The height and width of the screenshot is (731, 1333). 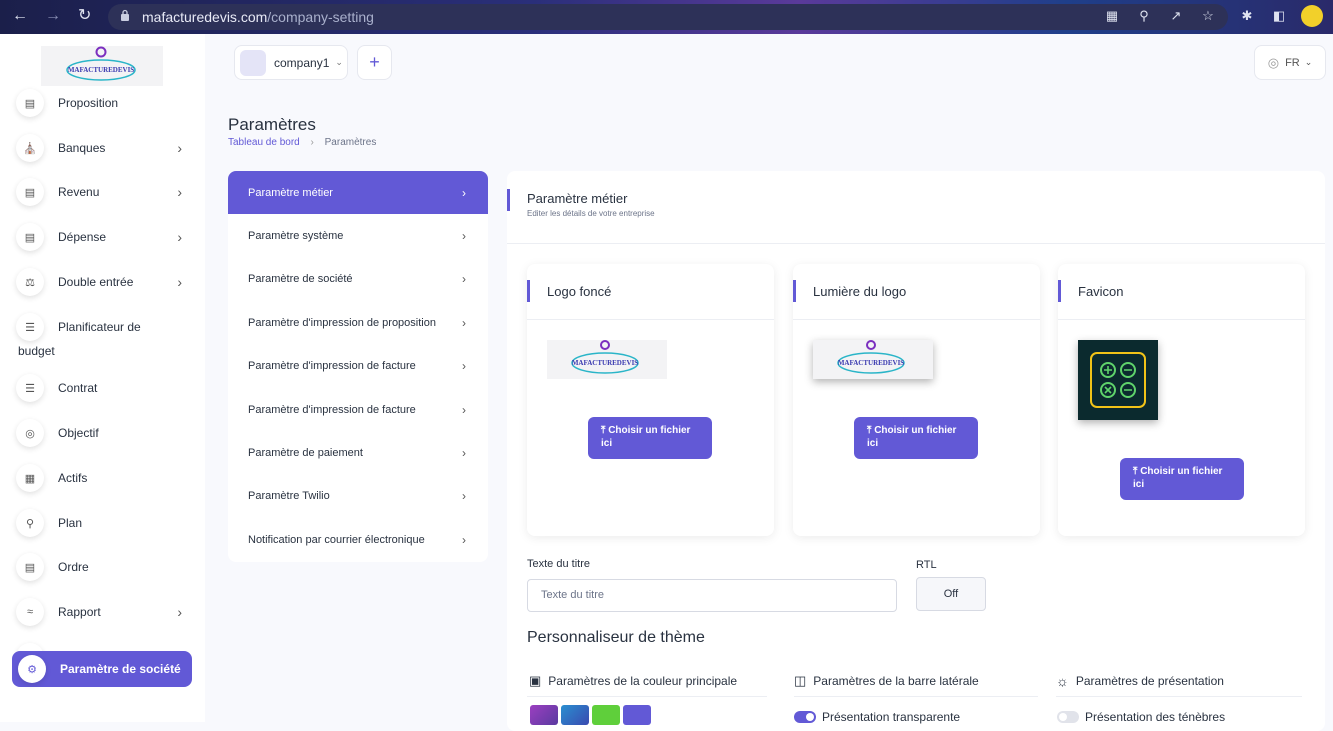 What do you see at coordinates (30, 282) in the screenshot?
I see `scale-icon: ⚖` at bounding box center [30, 282].